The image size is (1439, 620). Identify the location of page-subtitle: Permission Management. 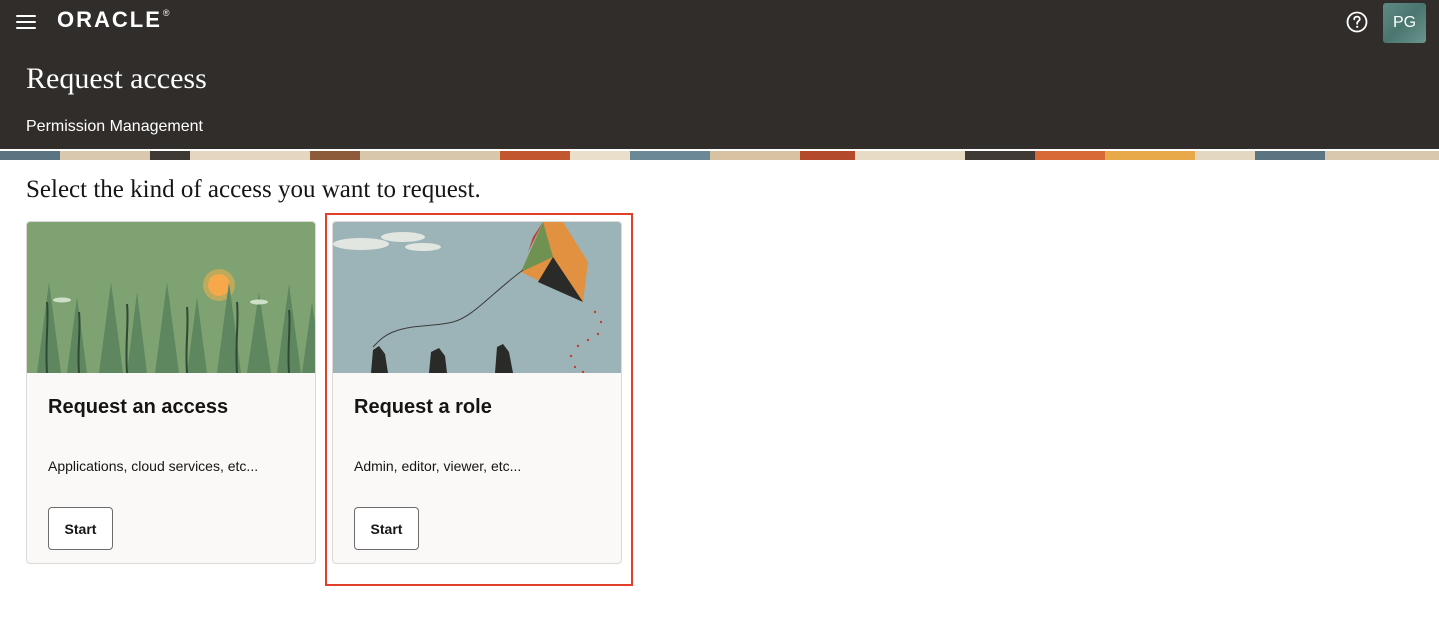
(114, 126).